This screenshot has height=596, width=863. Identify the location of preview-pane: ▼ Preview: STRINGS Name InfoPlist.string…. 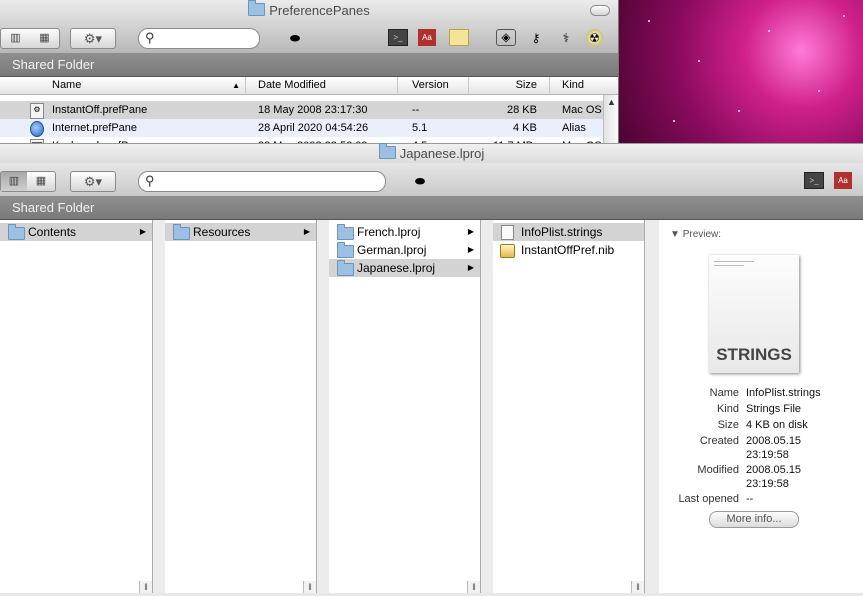
(761, 406).